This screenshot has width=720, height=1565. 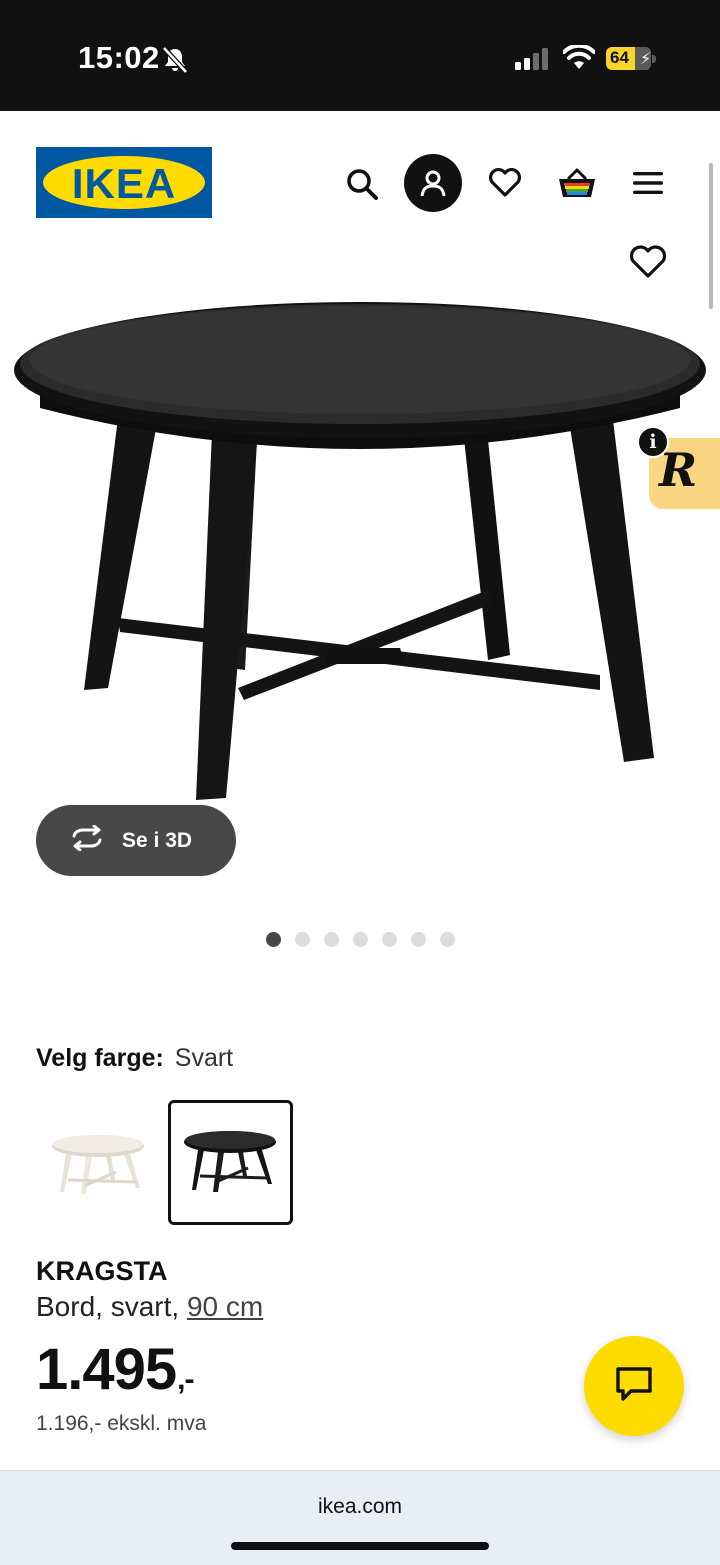 I want to click on menu-icon, so click(x=648, y=183).